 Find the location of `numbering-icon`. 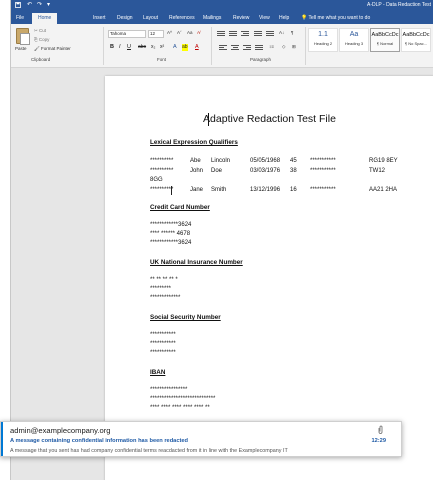

numbering-icon is located at coordinates (233, 34).